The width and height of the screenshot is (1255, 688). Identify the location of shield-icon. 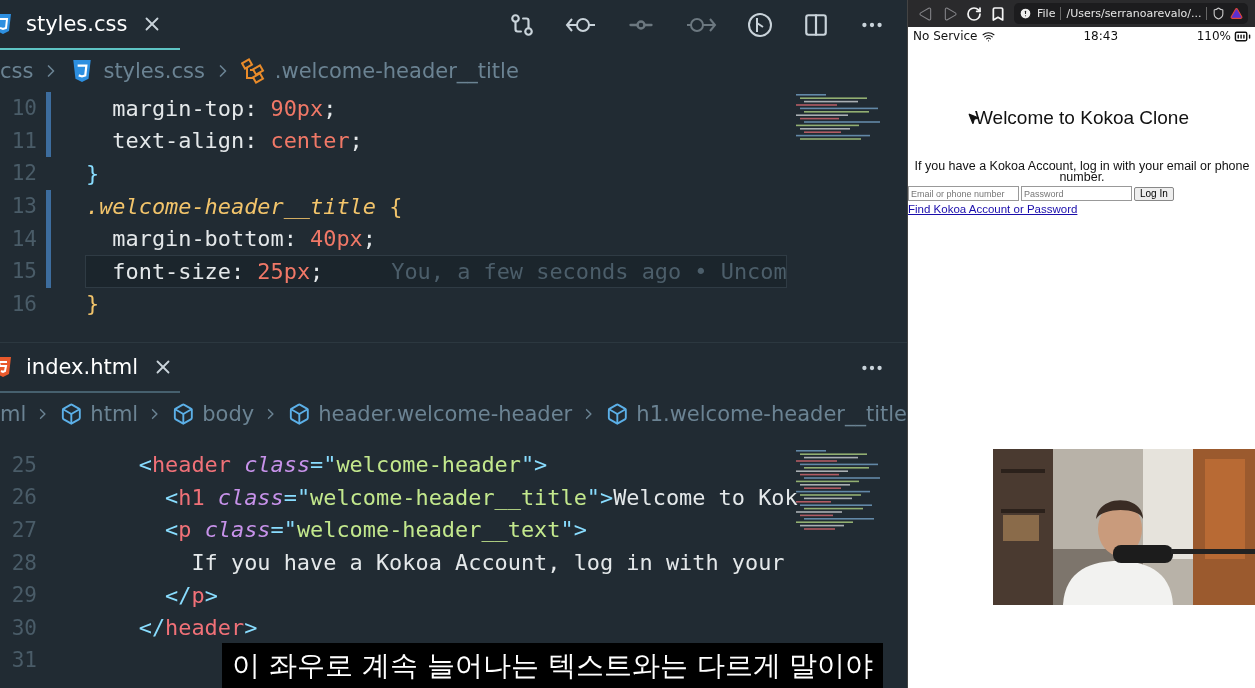
(1219, 13).